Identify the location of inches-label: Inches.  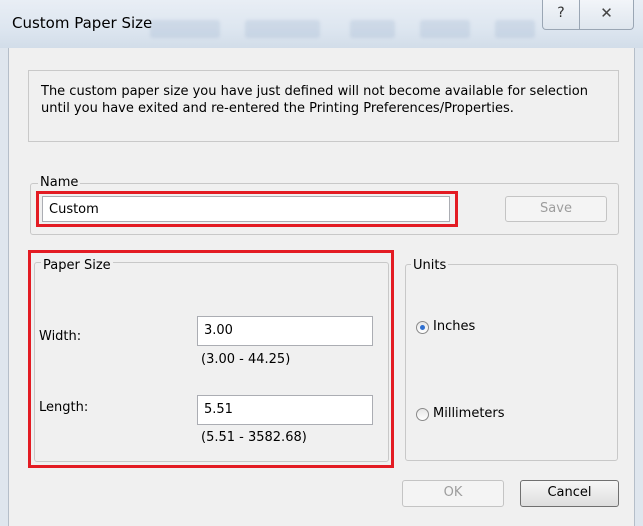
(454, 326).